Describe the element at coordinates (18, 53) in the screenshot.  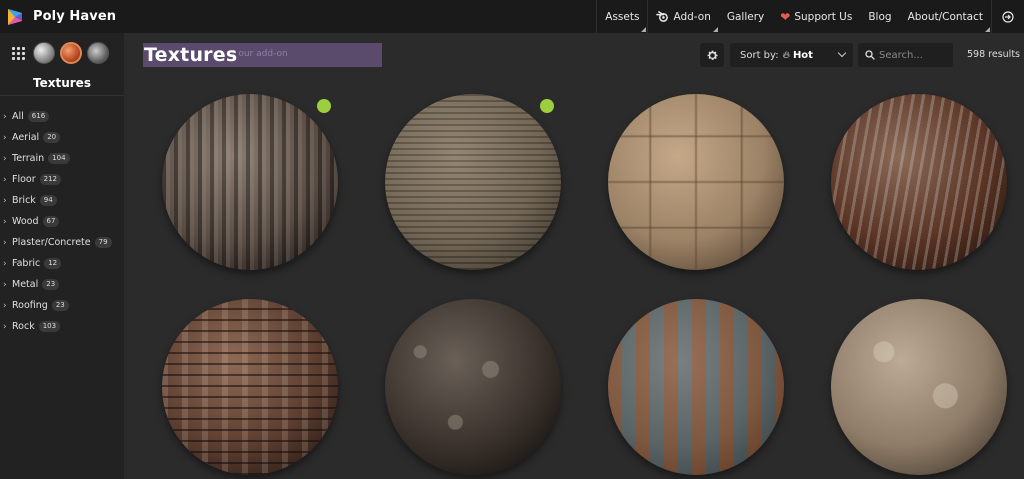
I see `all-assets-grid-icon` at that location.